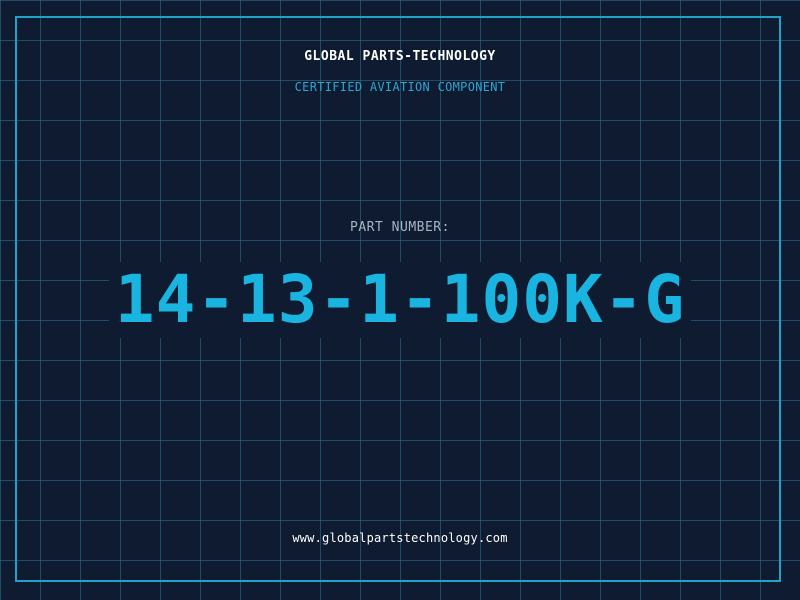 The width and height of the screenshot is (800, 600). Describe the element at coordinates (400, 87) in the screenshot. I see `certification-subtitle: CERTIFIED AVIATION COMPONENT` at that location.